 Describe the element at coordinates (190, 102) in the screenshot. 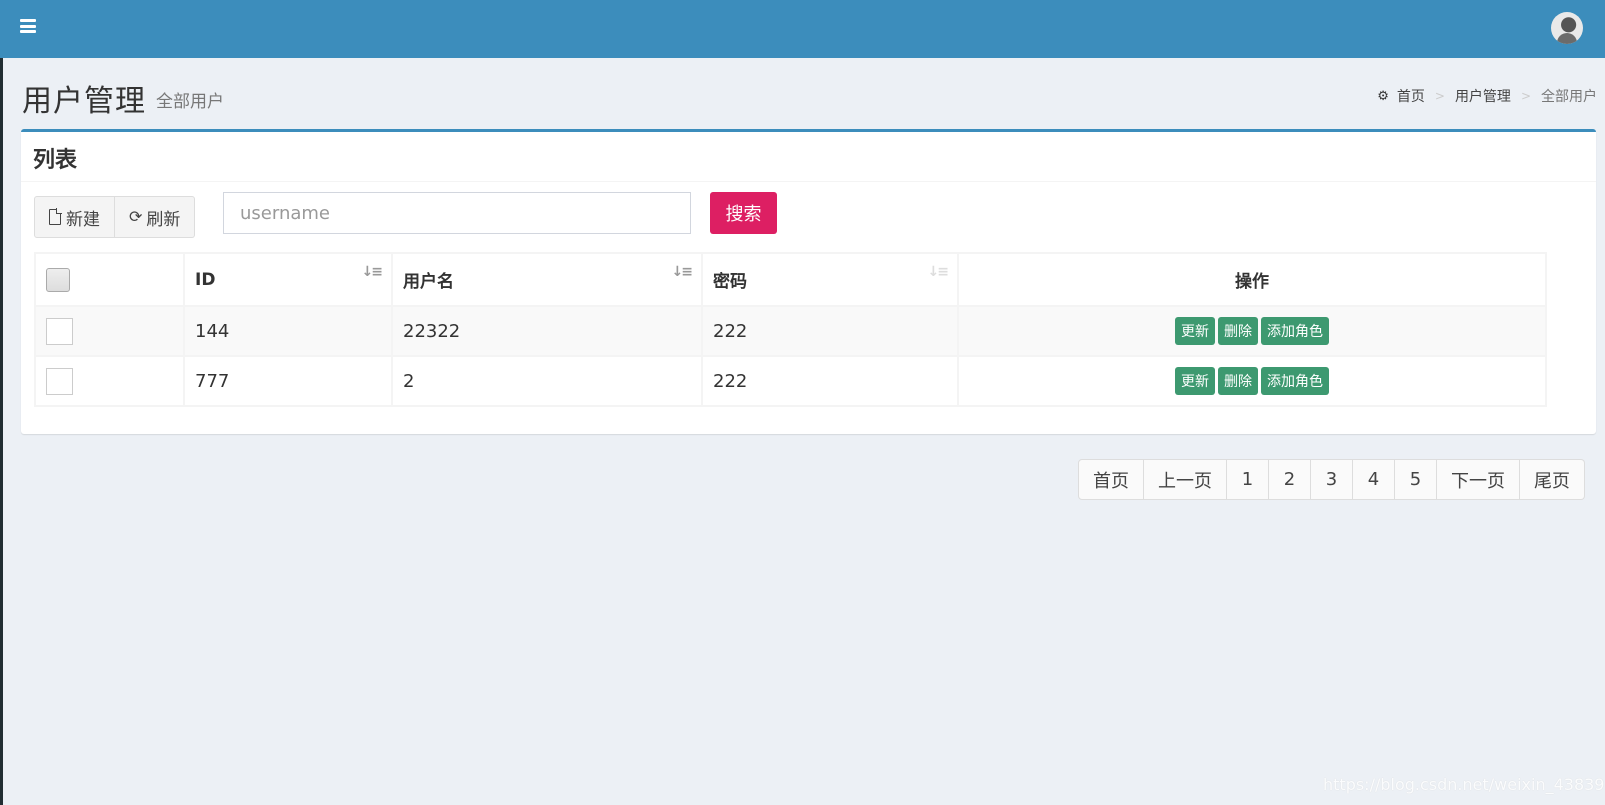

I see `page-subtitle: 全部用户` at that location.